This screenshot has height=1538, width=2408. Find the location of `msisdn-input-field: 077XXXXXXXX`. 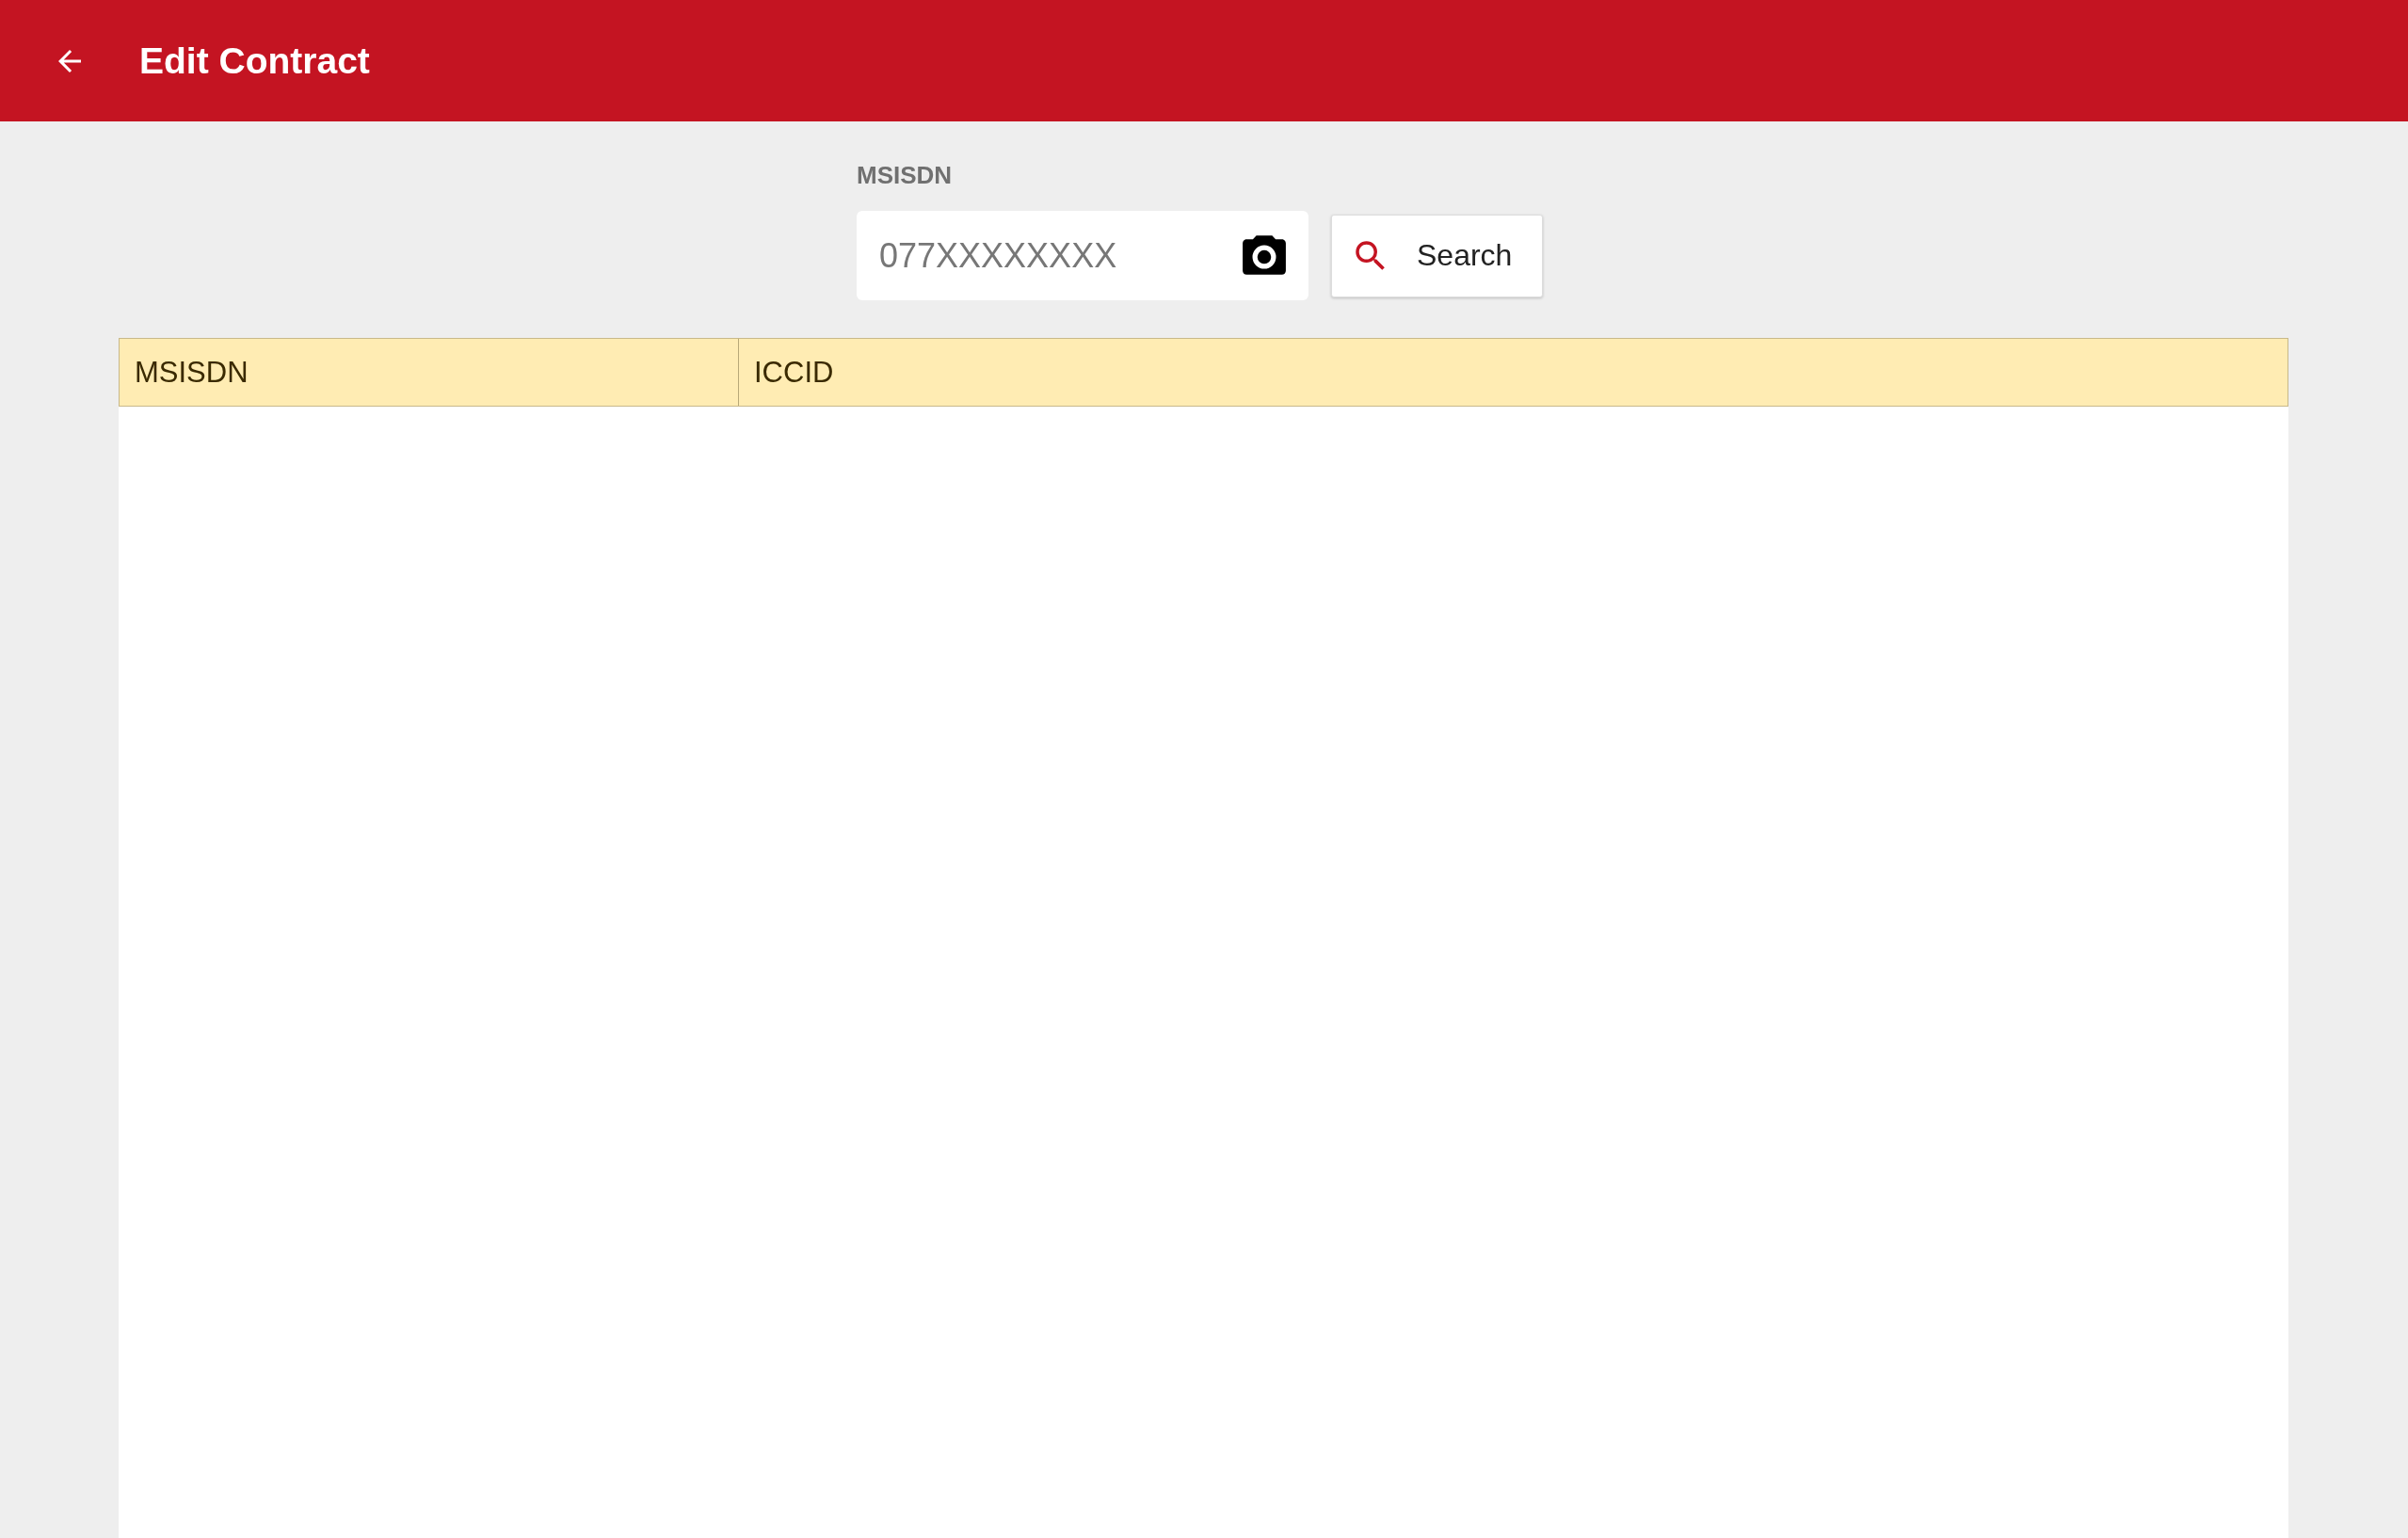

msisdn-input-field: 077XXXXXXXX is located at coordinates (1059, 255).